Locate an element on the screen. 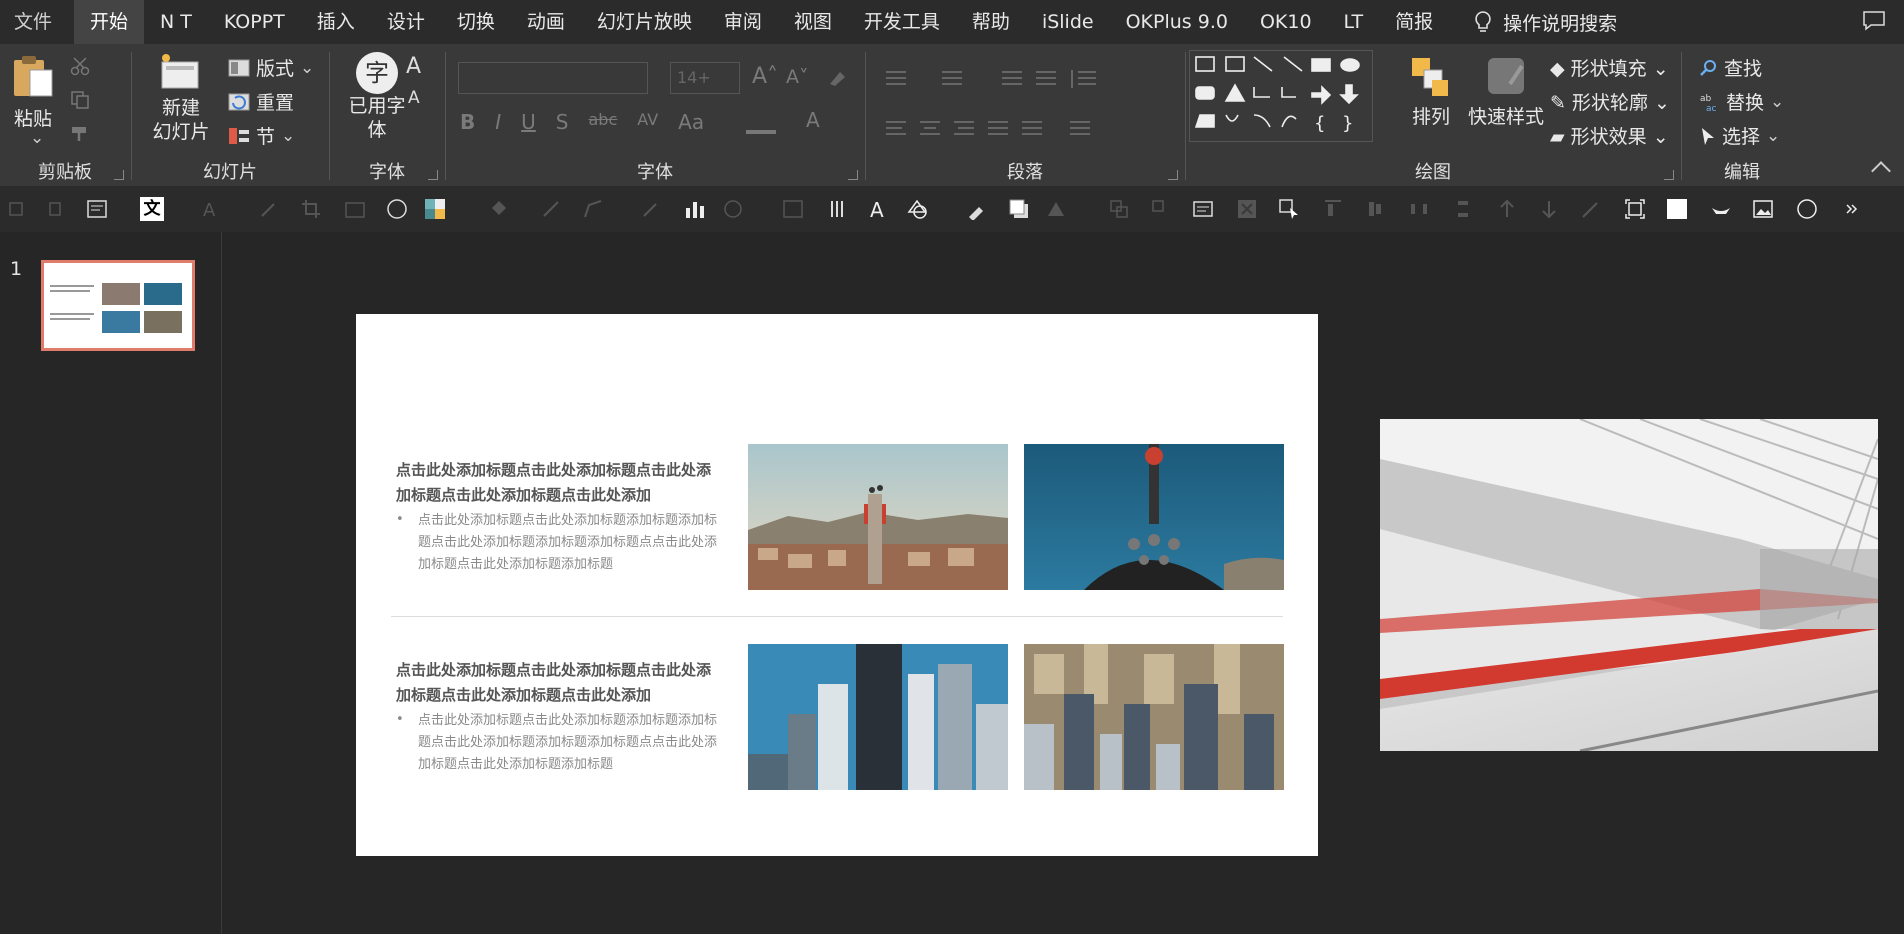 Image resolution: width=1904 pixels, height=934 pixels. font-size-box: 14+ is located at coordinates (705, 78).